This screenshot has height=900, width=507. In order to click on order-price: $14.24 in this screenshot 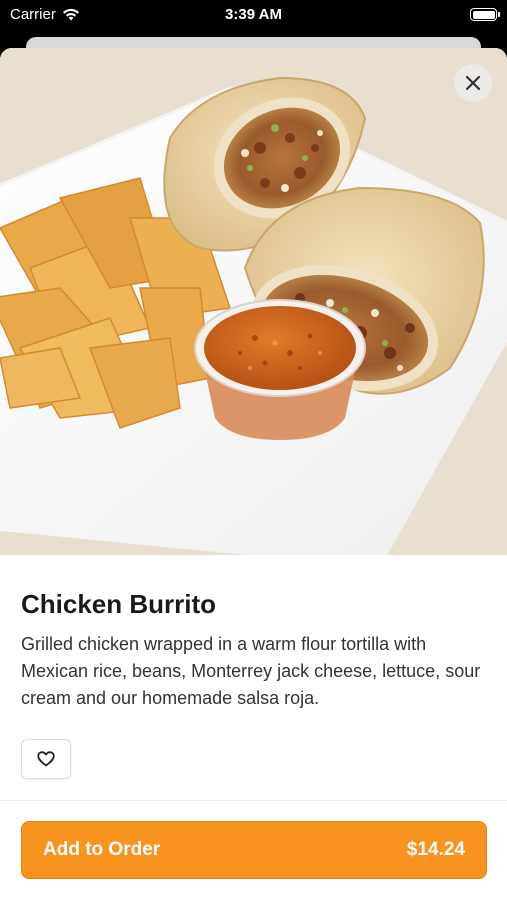, I will do `click(435, 849)`.